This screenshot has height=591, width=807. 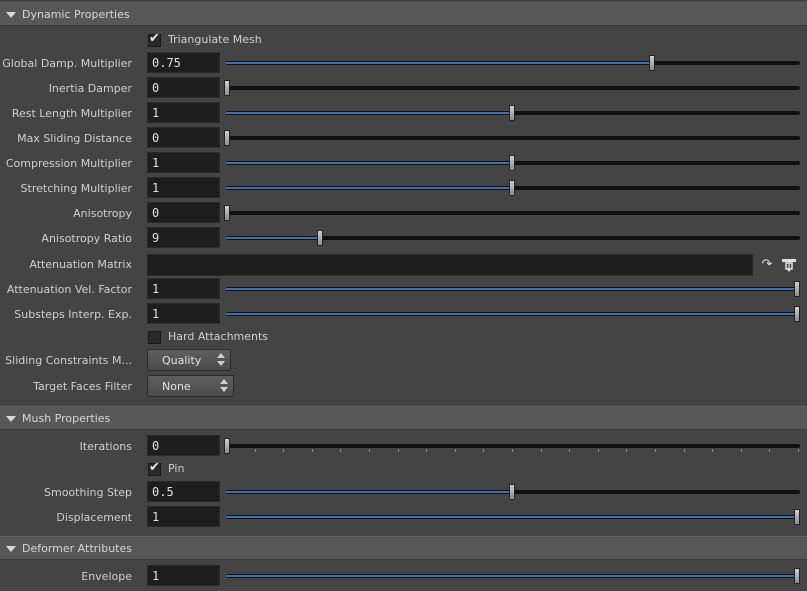 What do you see at coordinates (513, 576) in the screenshot?
I see `envelope-slider` at bounding box center [513, 576].